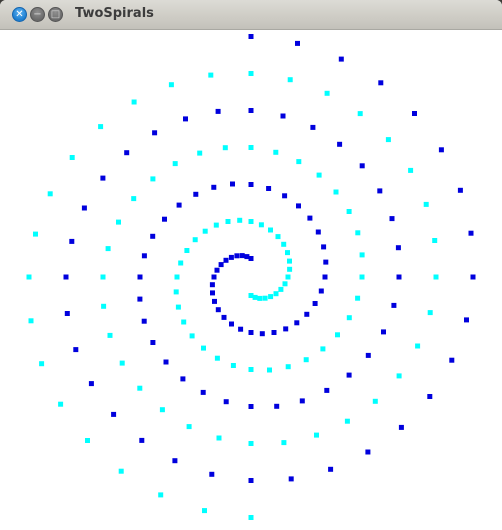 Image resolution: width=502 pixels, height=530 pixels. I want to click on maximize-window-button: □, so click(55, 14).